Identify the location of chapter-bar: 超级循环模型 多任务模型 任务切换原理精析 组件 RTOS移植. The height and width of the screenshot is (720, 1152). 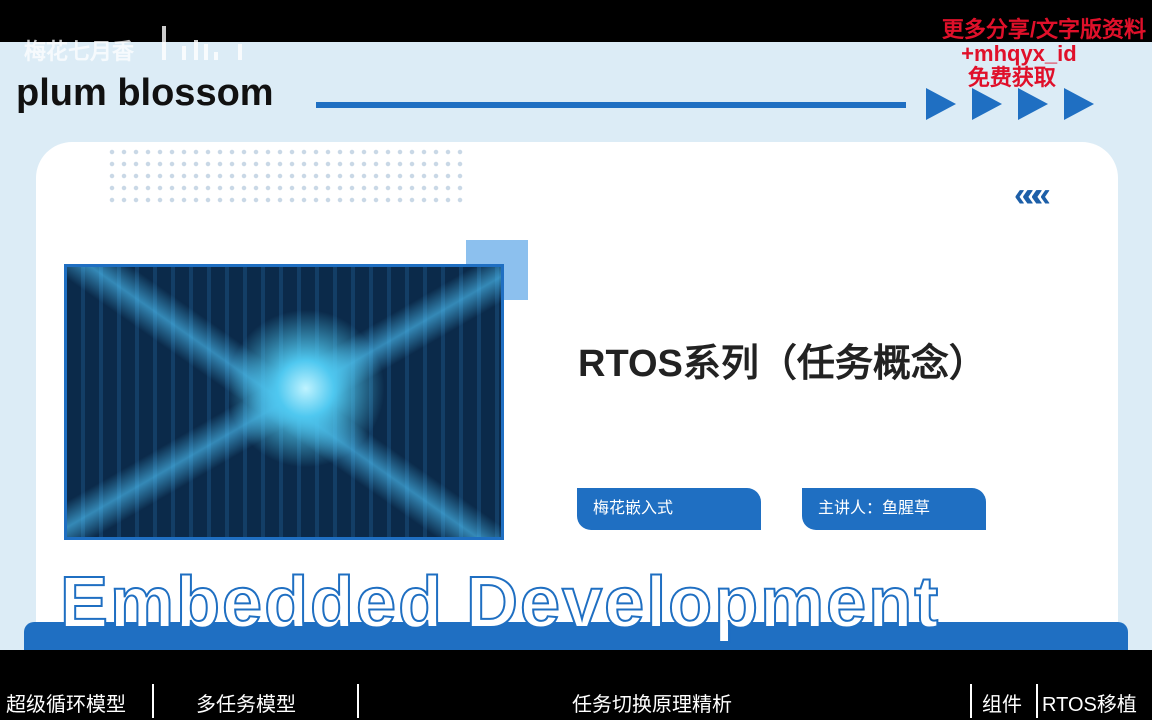
(576, 700).